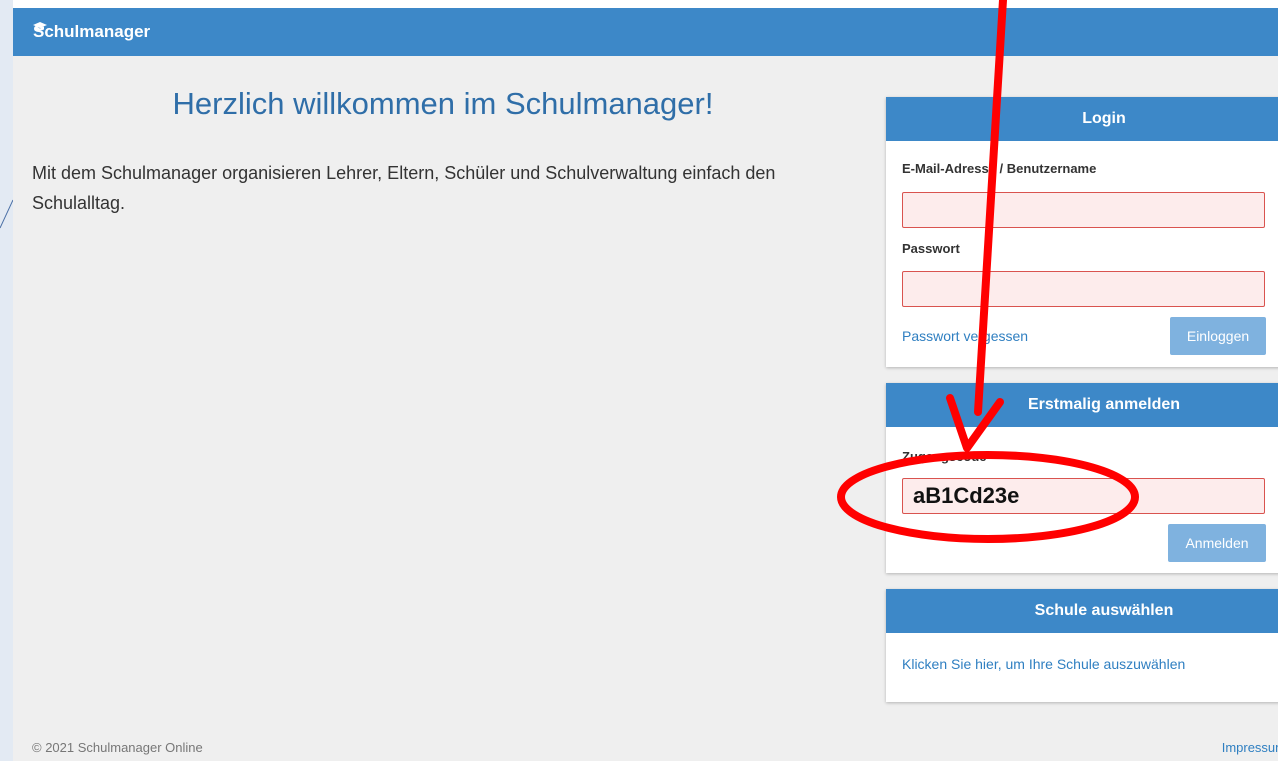 This screenshot has height=761, width=1278. Describe the element at coordinates (6, 214) in the screenshot. I see `decorative-line` at that location.